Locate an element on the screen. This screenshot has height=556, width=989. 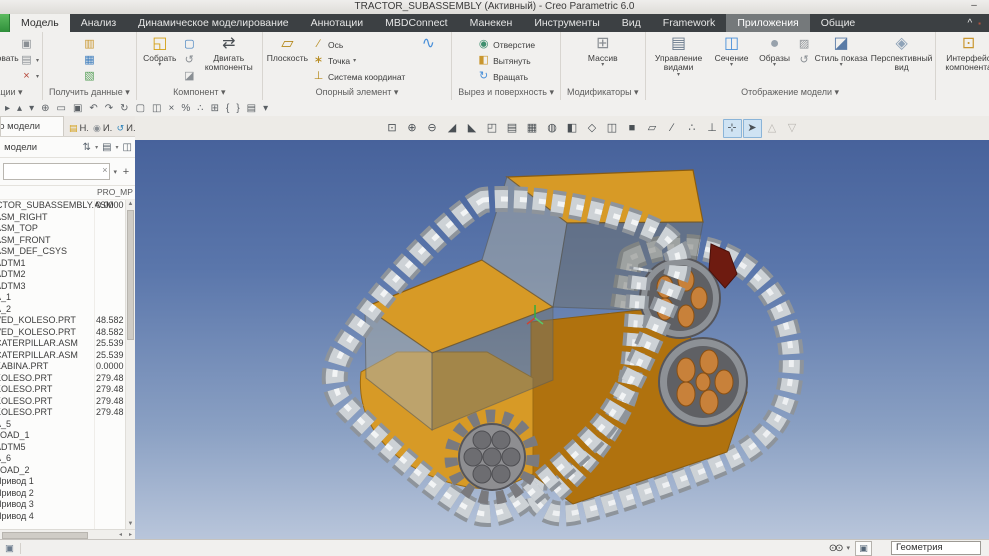
datum-planes-icon: ▱ is located at coordinates (652, 128).